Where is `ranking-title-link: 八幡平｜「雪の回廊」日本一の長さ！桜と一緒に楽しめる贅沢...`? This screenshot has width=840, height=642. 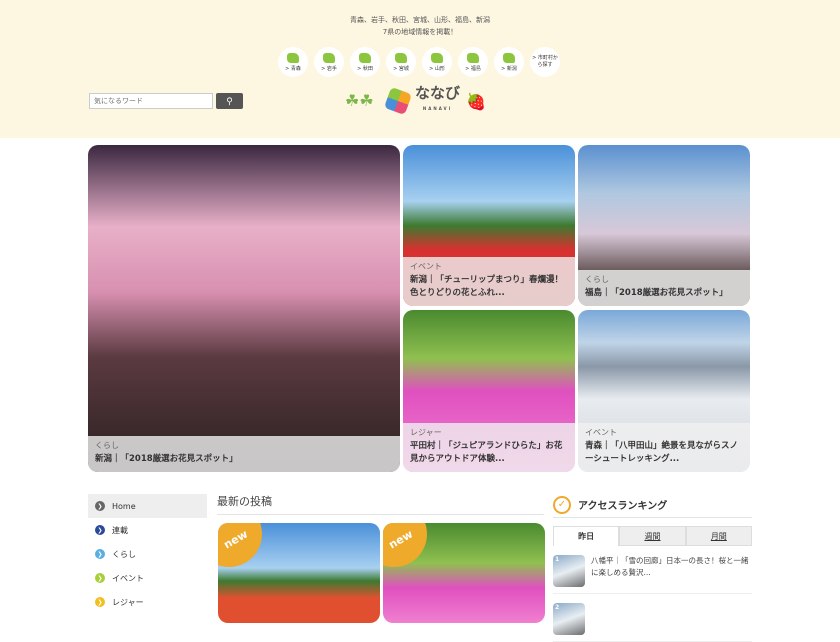
ranking-title-link: 八幡平｜「雪の回廊」日本一の長さ！桜と一緒に楽しめる贅沢... is located at coordinates (671, 571).